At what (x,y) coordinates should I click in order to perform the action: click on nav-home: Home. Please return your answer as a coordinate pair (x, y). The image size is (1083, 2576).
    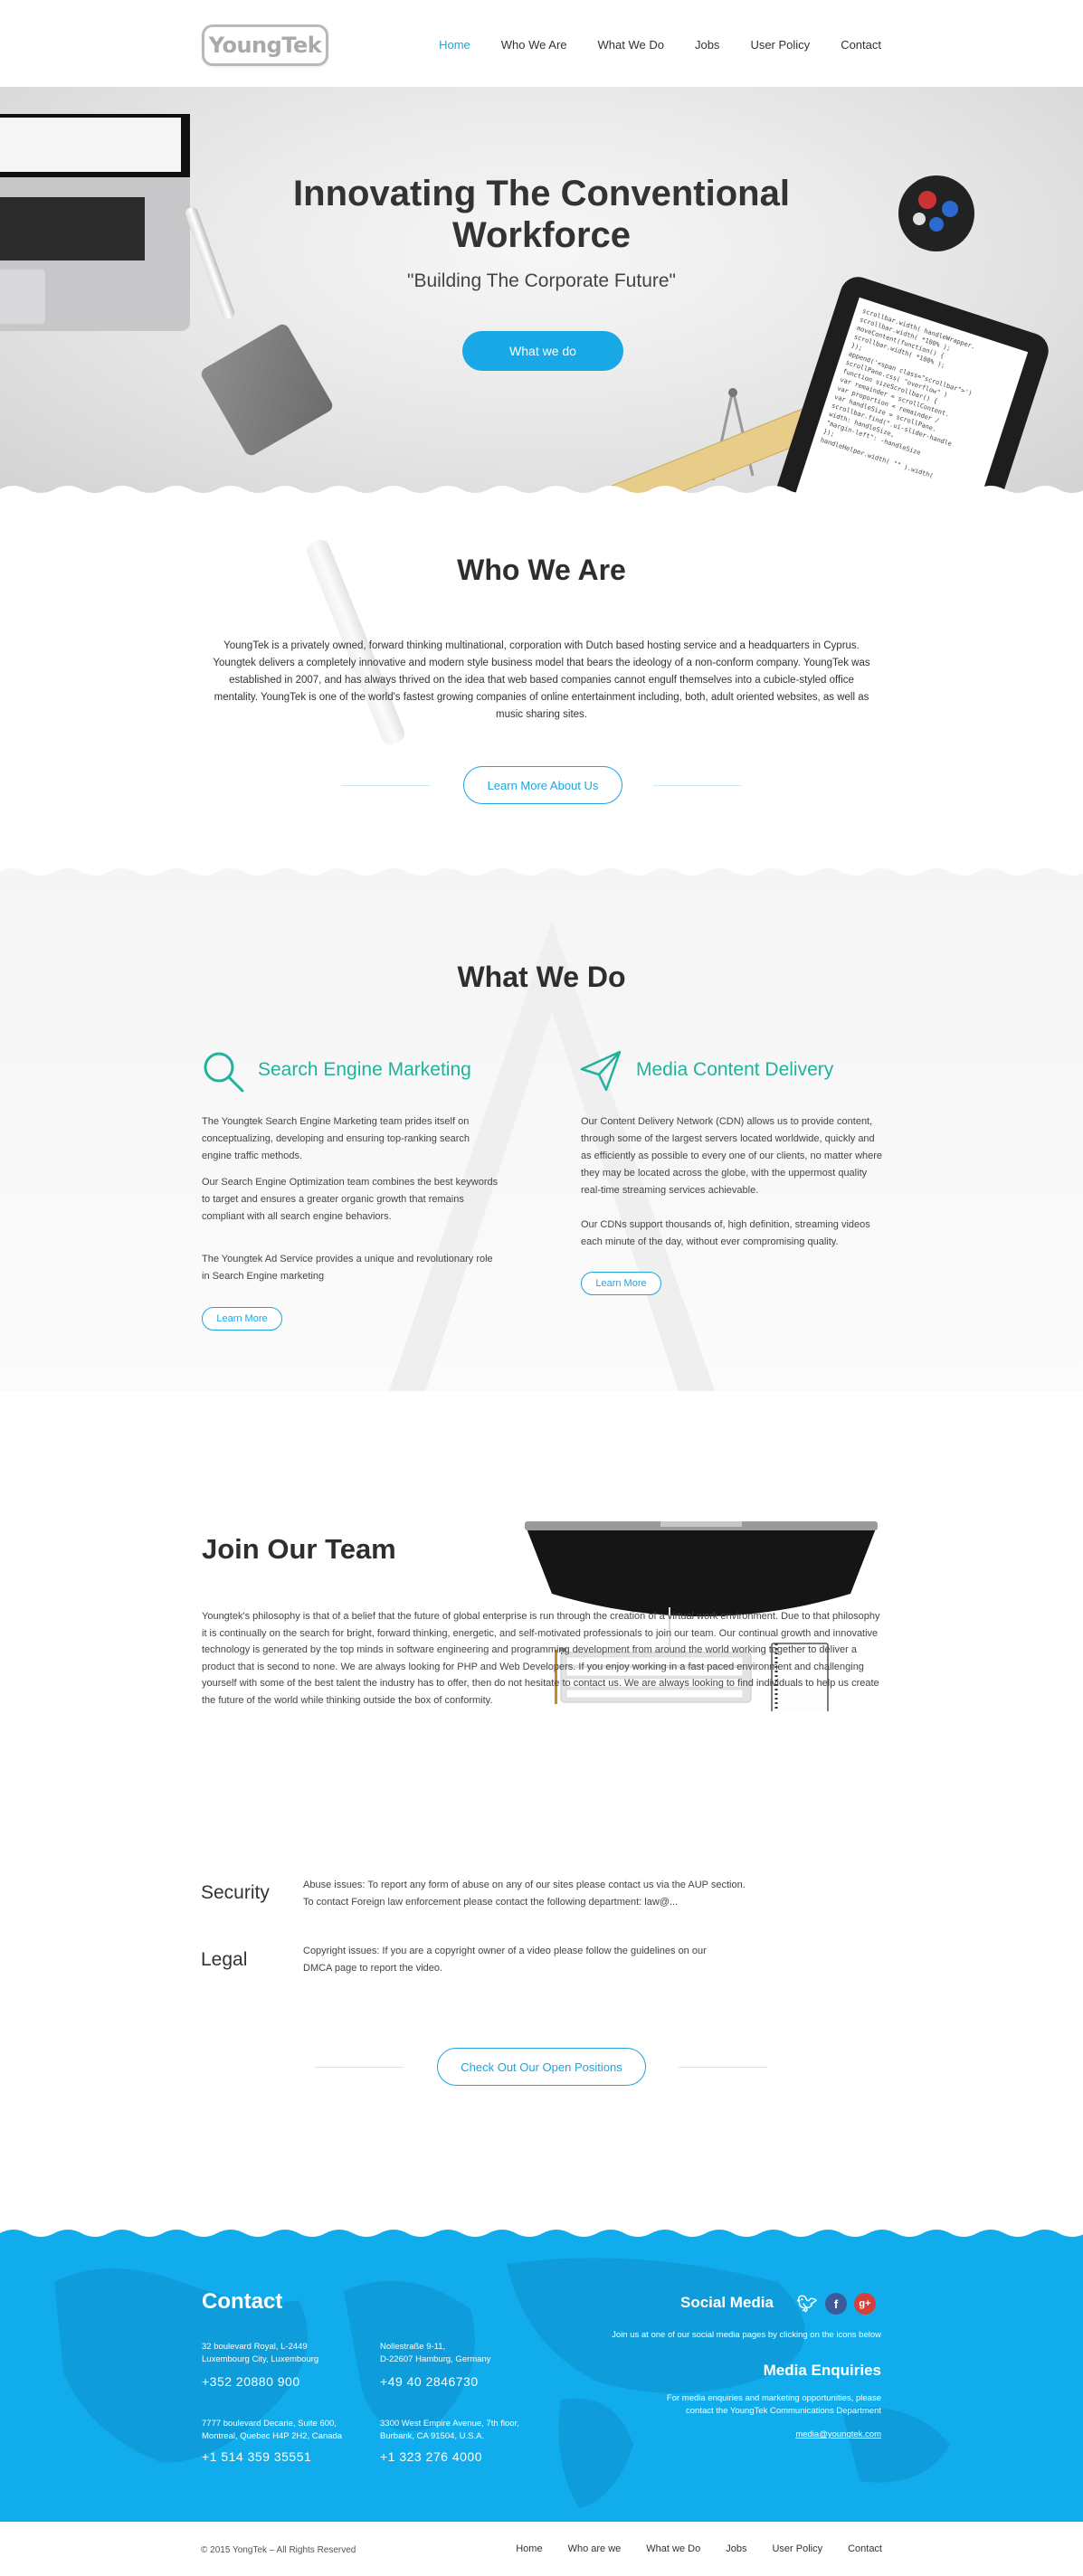
    Looking at the image, I should click on (454, 45).